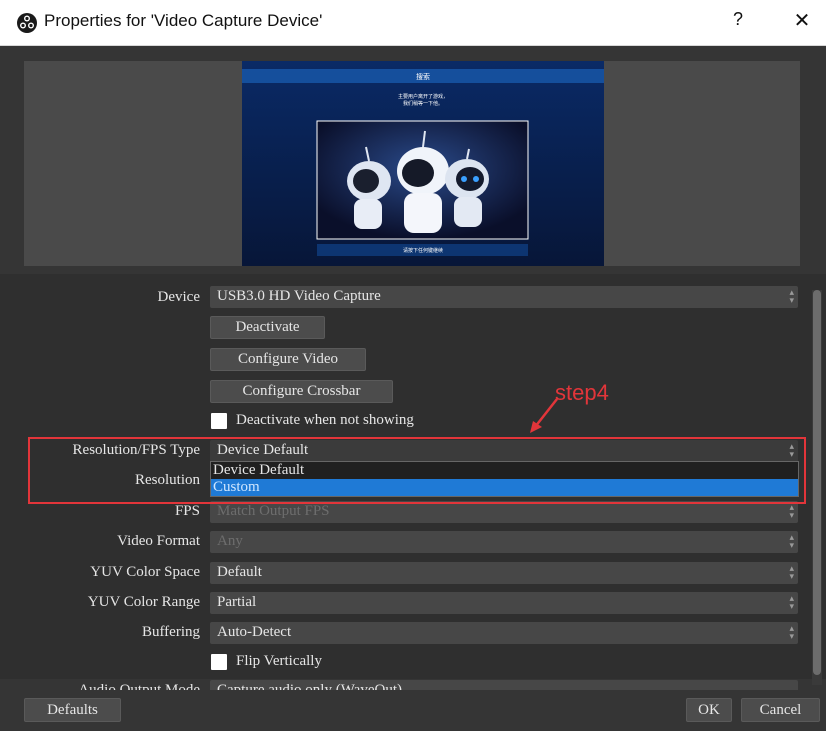 This screenshot has width=826, height=731. I want to click on close-button: ✕, so click(802, 22).